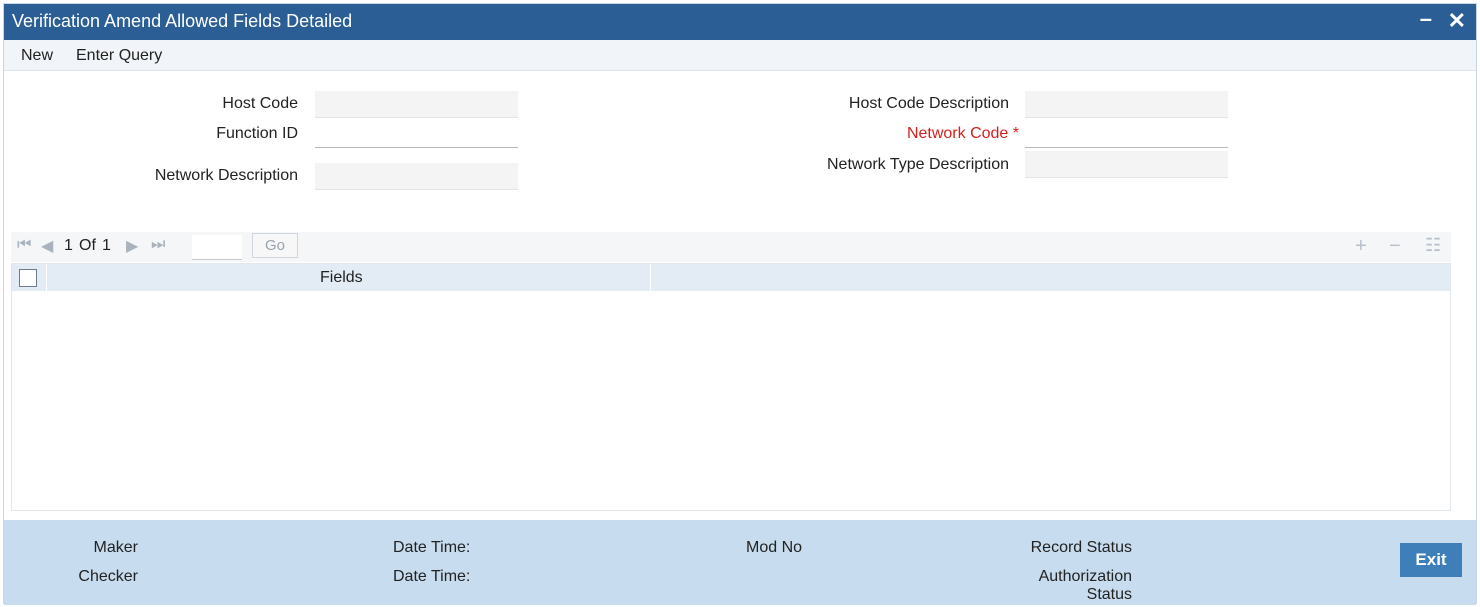  What do you see at coordinates (432, 576) in the screenshot?
I see `checker-date-time-label: Date Time:` at bounding box center [432, 576].